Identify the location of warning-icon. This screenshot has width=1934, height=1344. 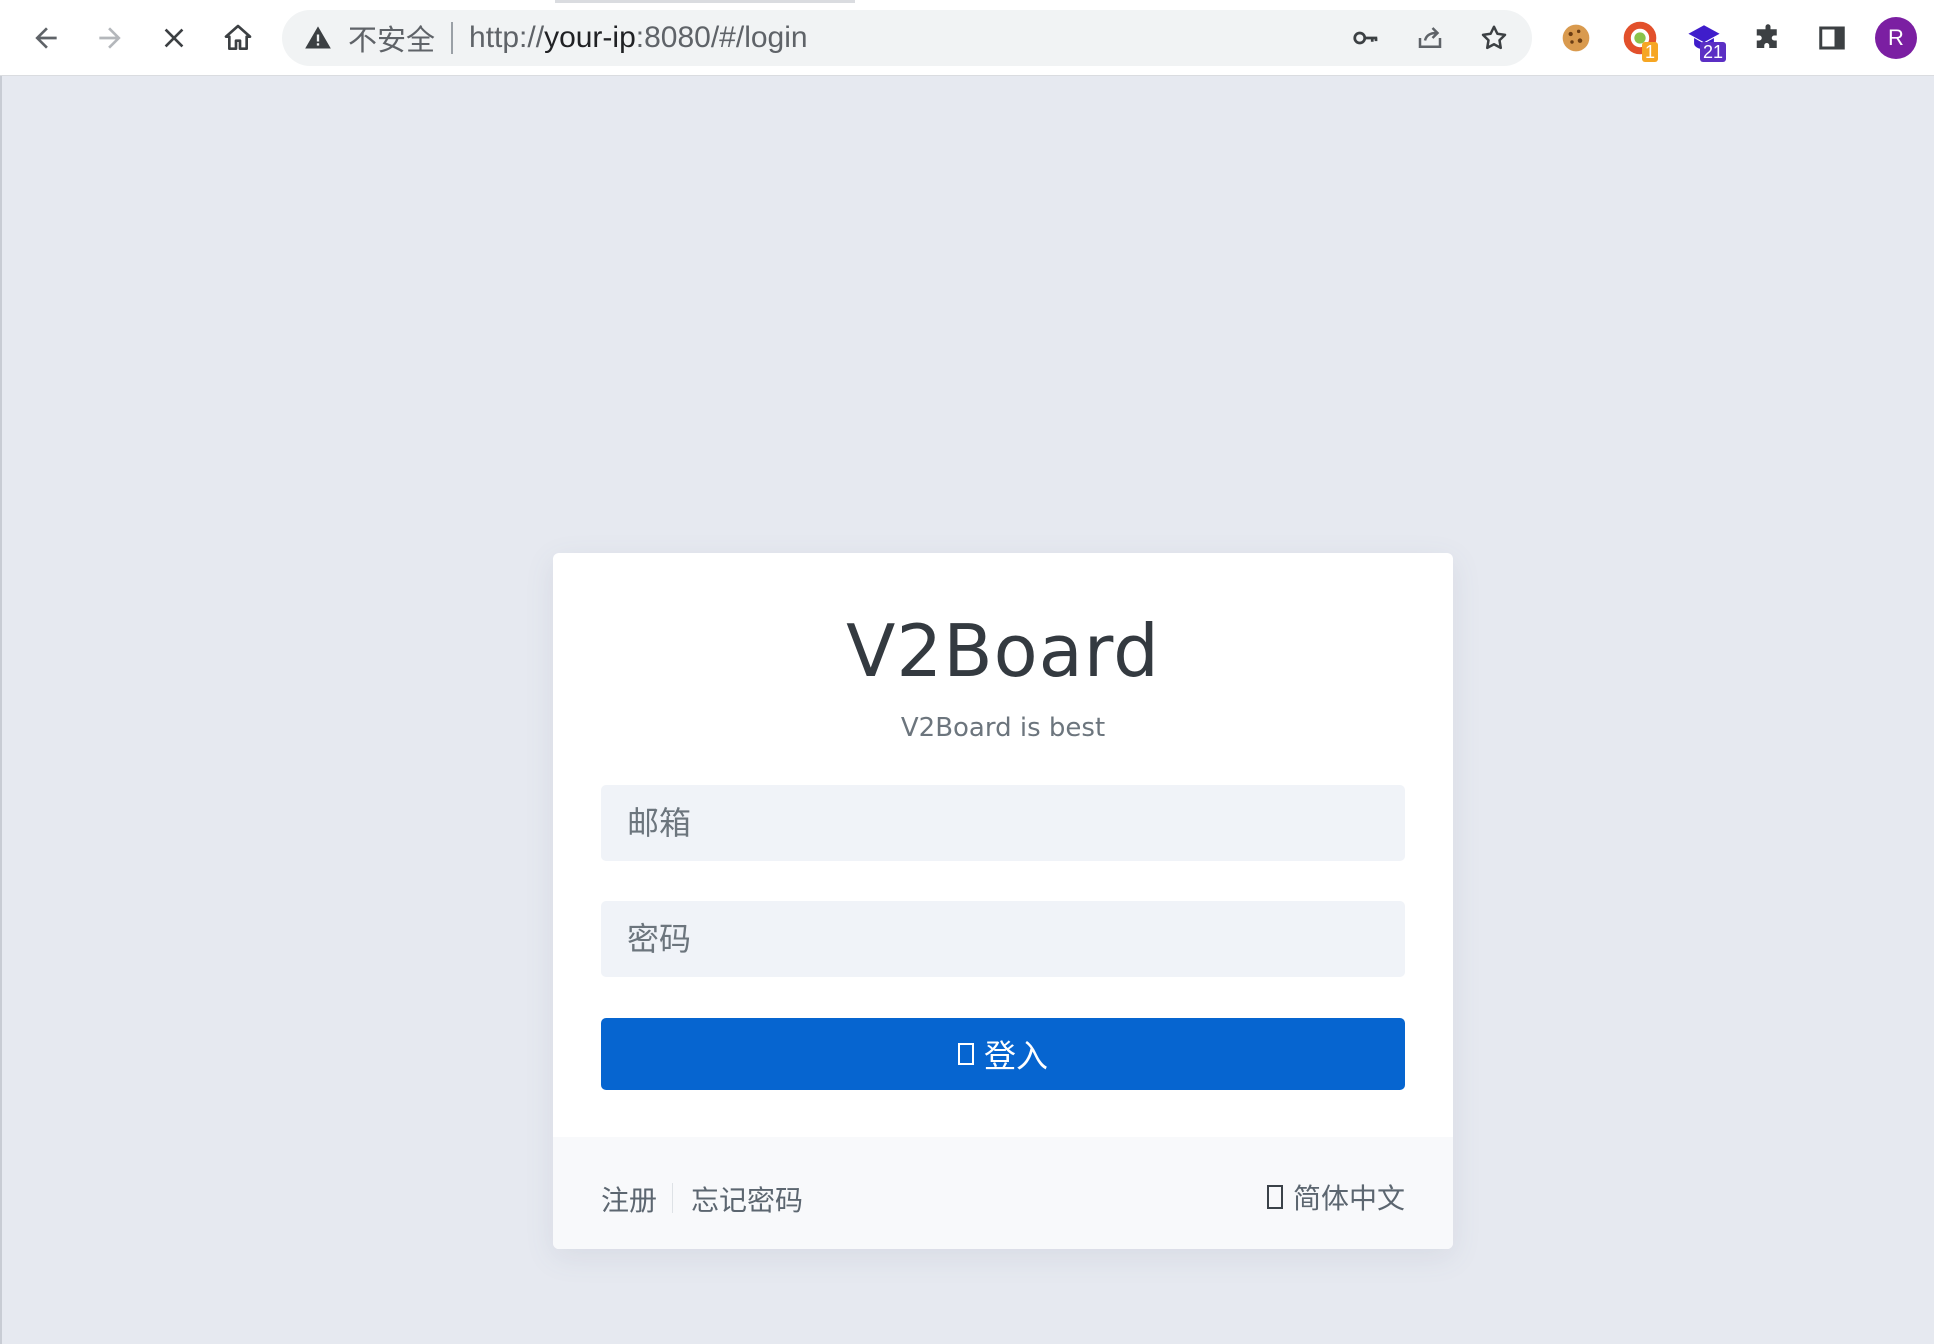
(318, 37).